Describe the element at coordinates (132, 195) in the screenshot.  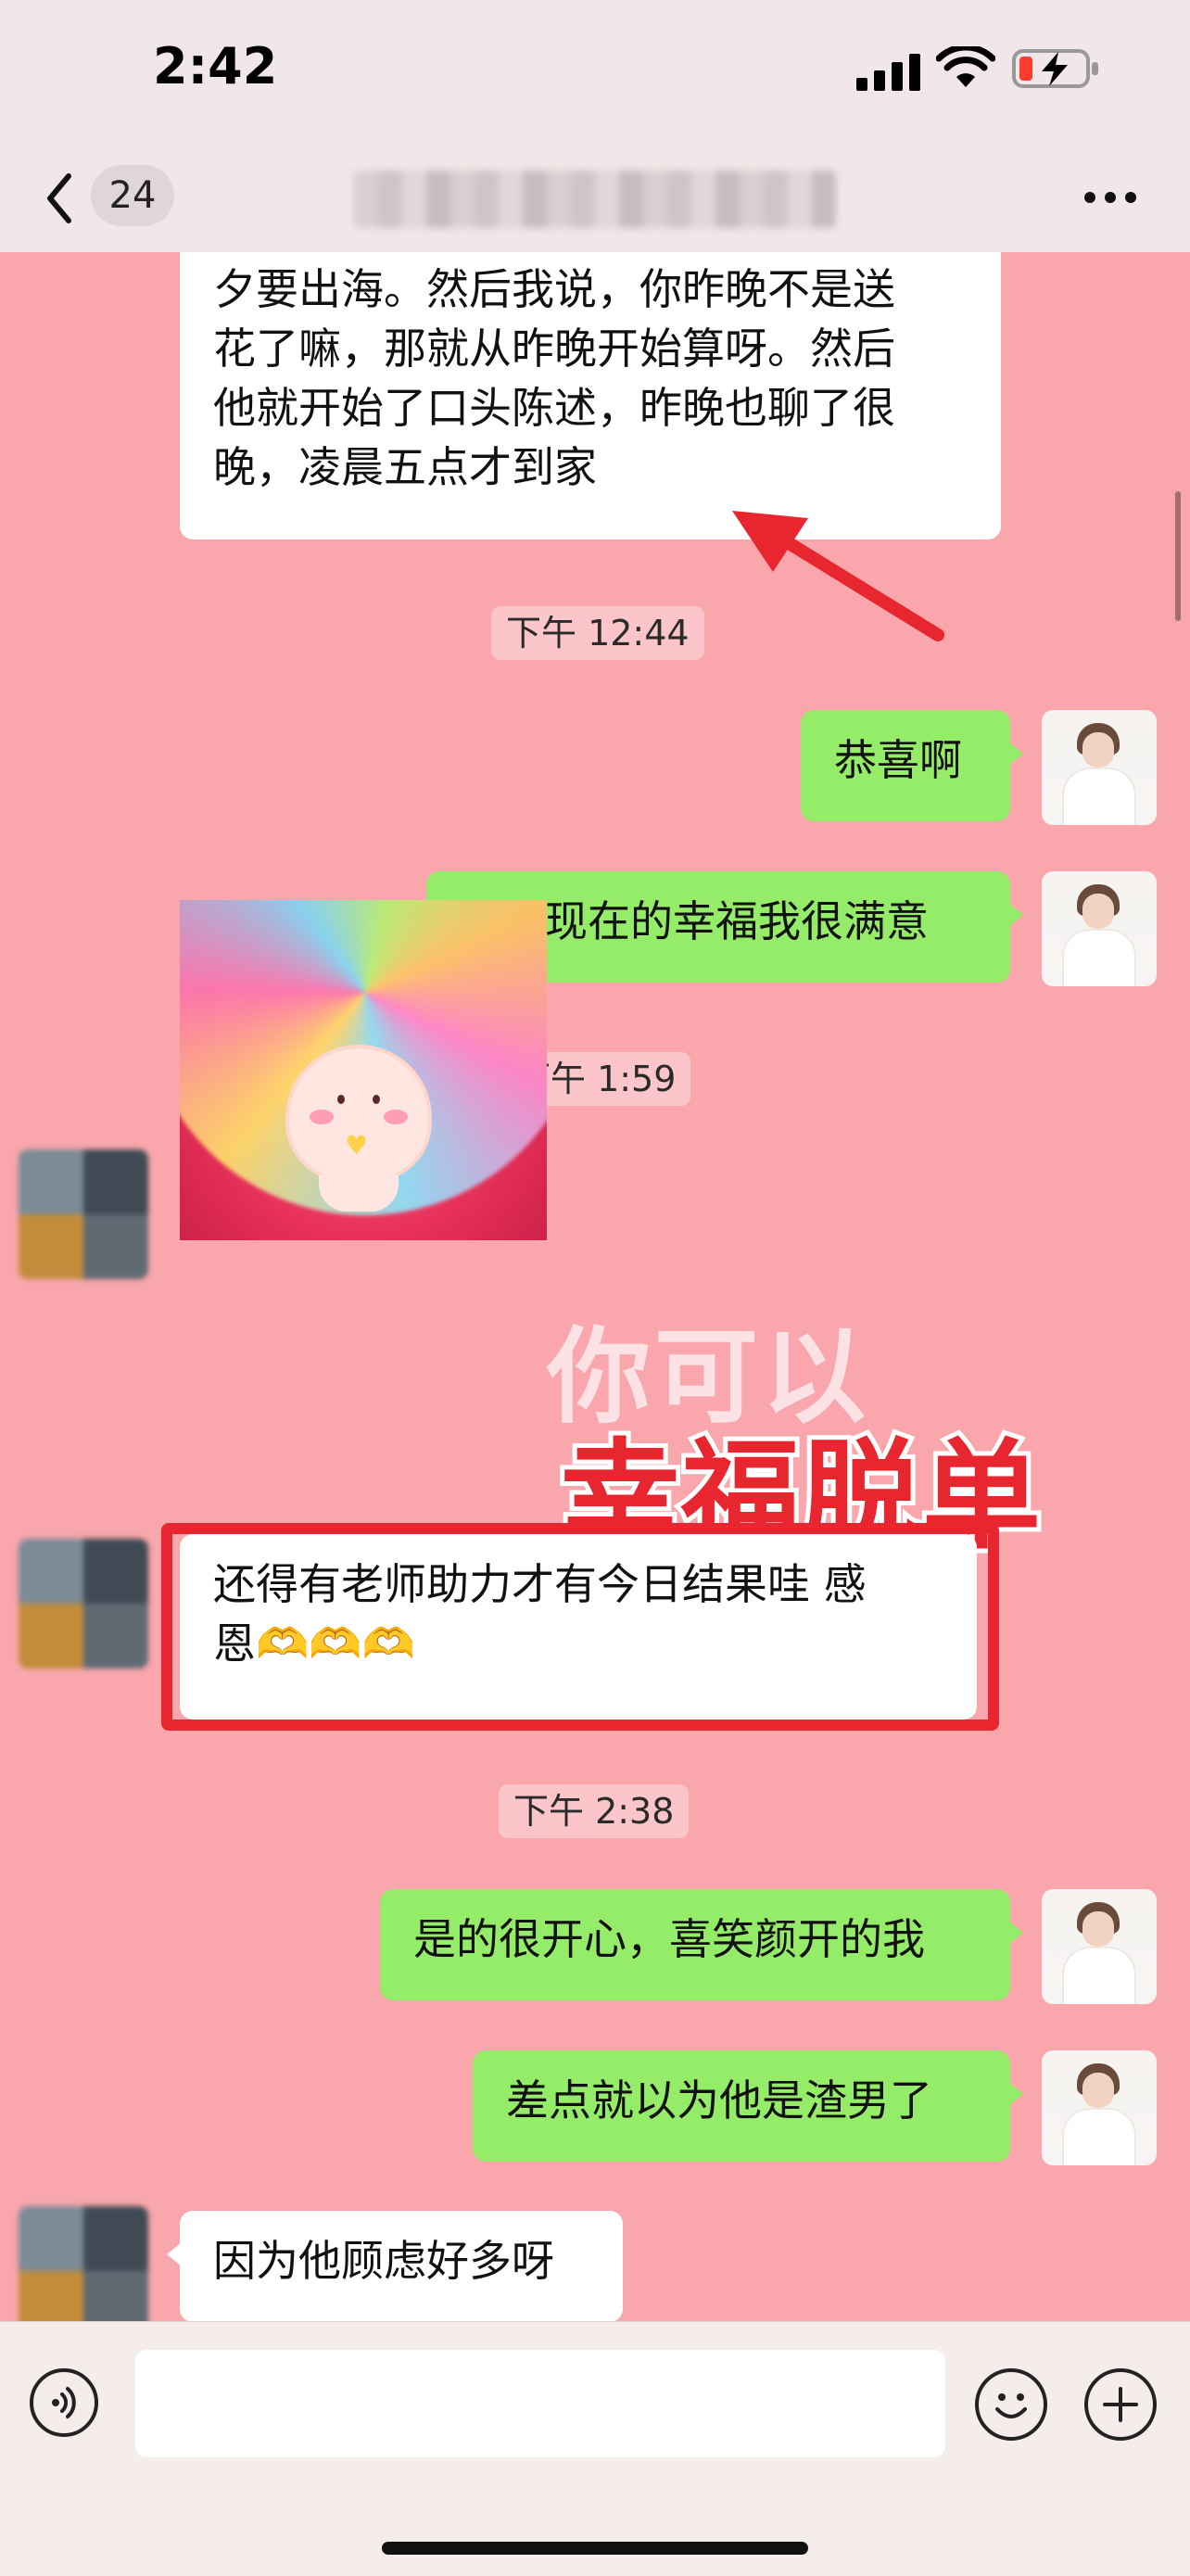
I see `unread-count-badge: 24` at that location.